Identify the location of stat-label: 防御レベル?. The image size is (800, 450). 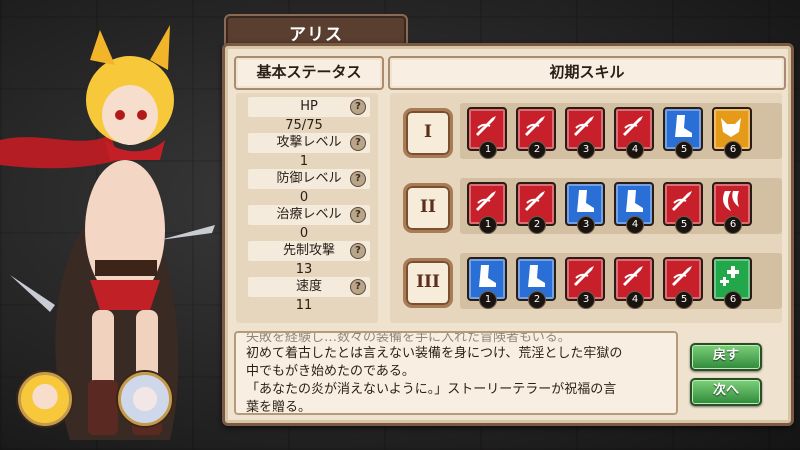
(309, 179).